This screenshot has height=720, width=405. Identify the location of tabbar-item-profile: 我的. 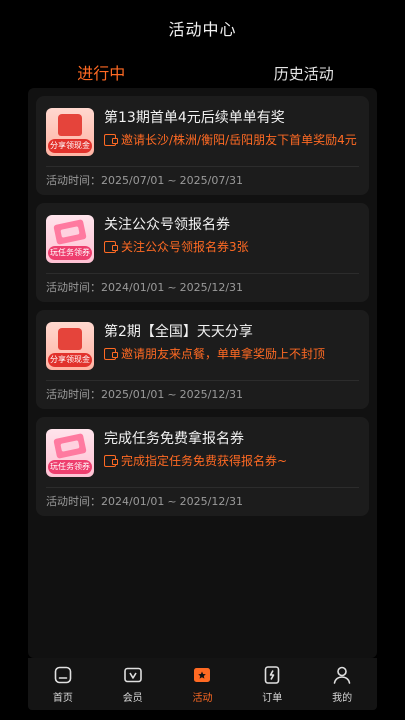
(342, 684).